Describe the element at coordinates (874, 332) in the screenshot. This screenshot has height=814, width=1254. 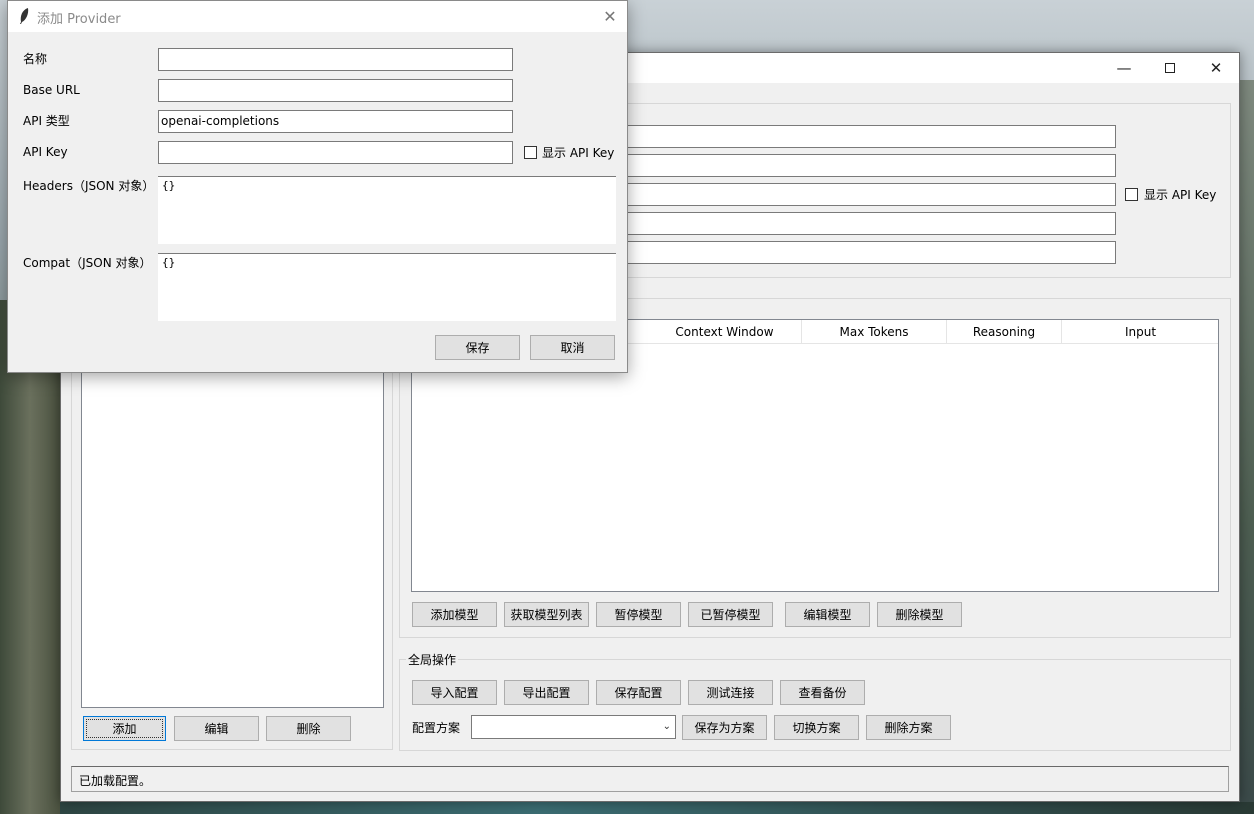
I see `column-header-max-tokens: Max Tokens` at that location.